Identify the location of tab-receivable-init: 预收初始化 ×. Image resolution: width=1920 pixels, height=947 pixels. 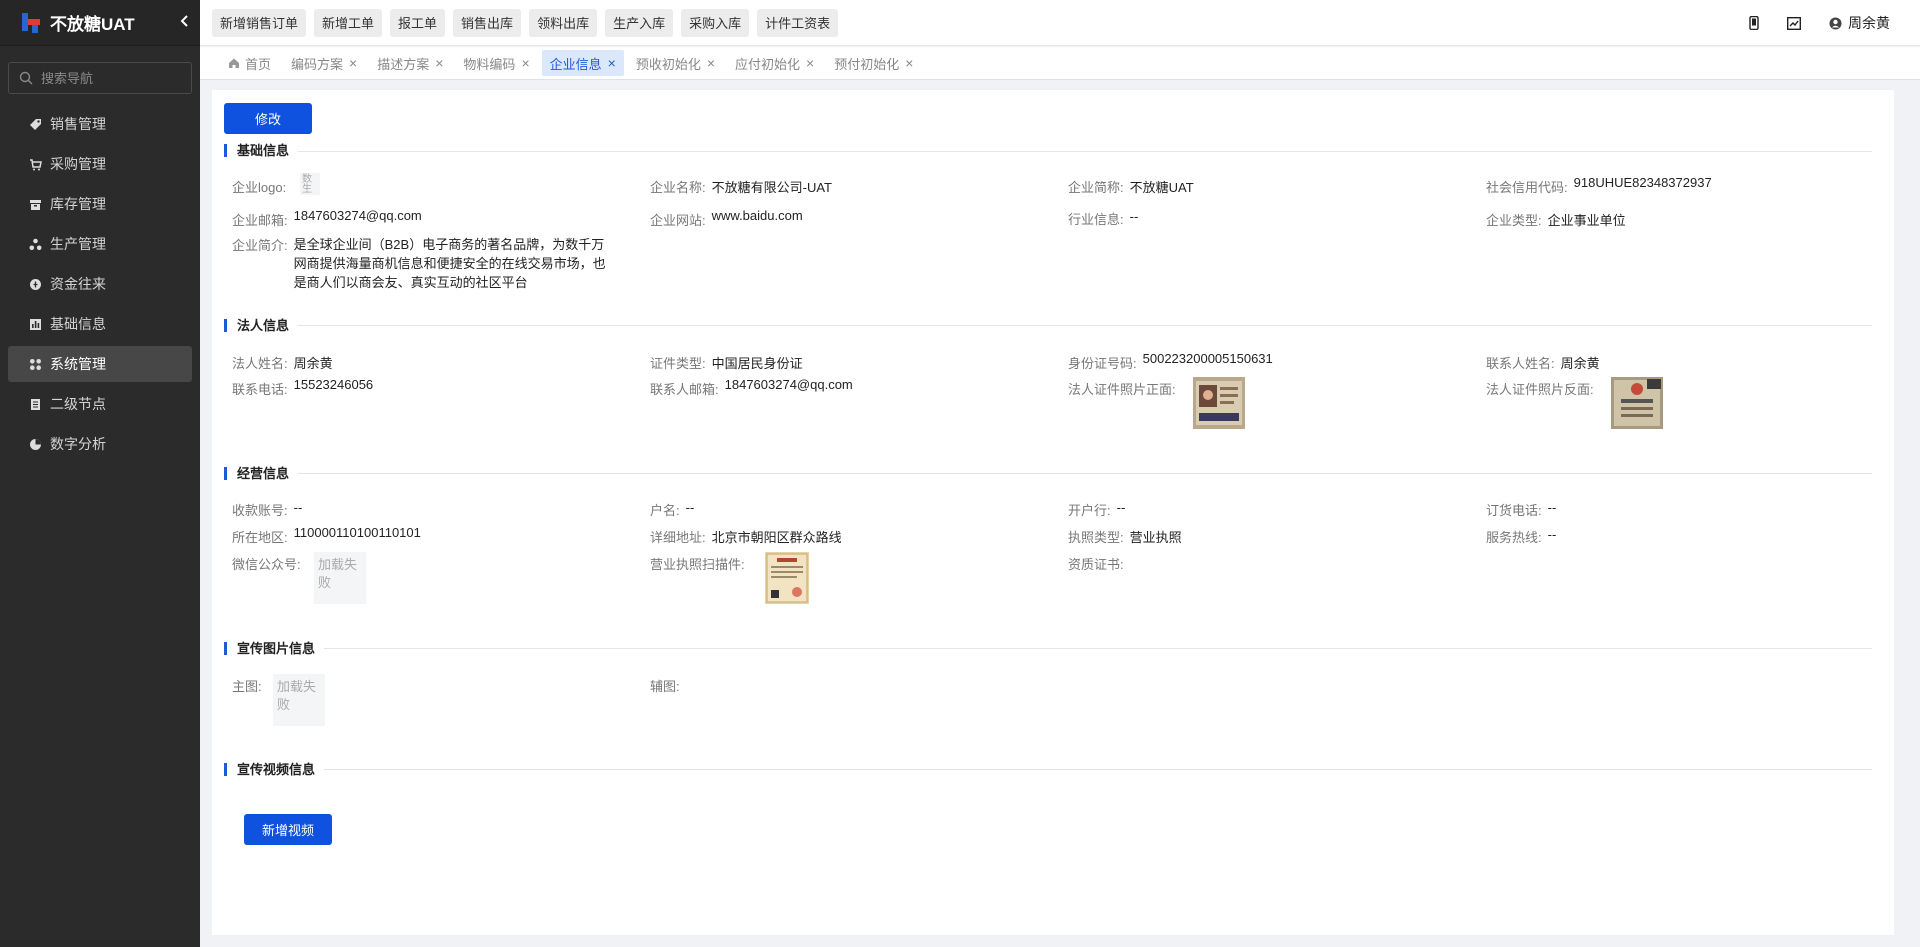
(675, 63).